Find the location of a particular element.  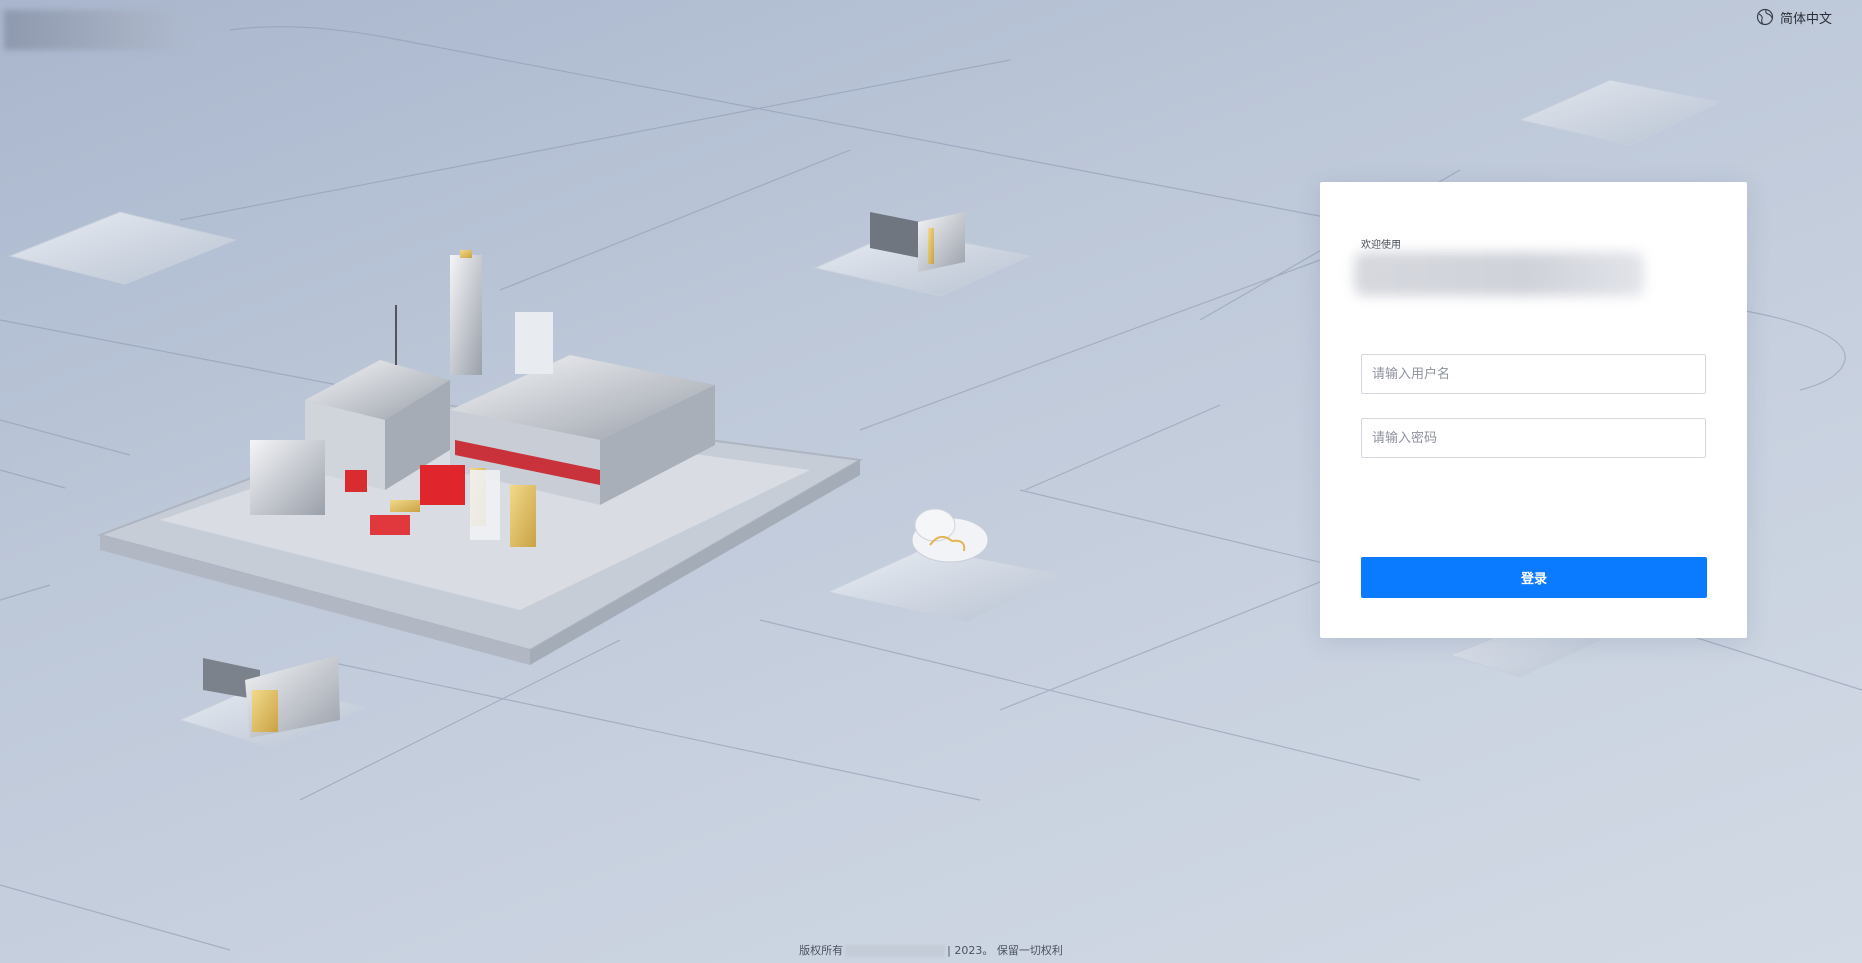

copyright-footer: 版权所有 | 2023。 保留一切权利 is located at coordinates (931, 950).